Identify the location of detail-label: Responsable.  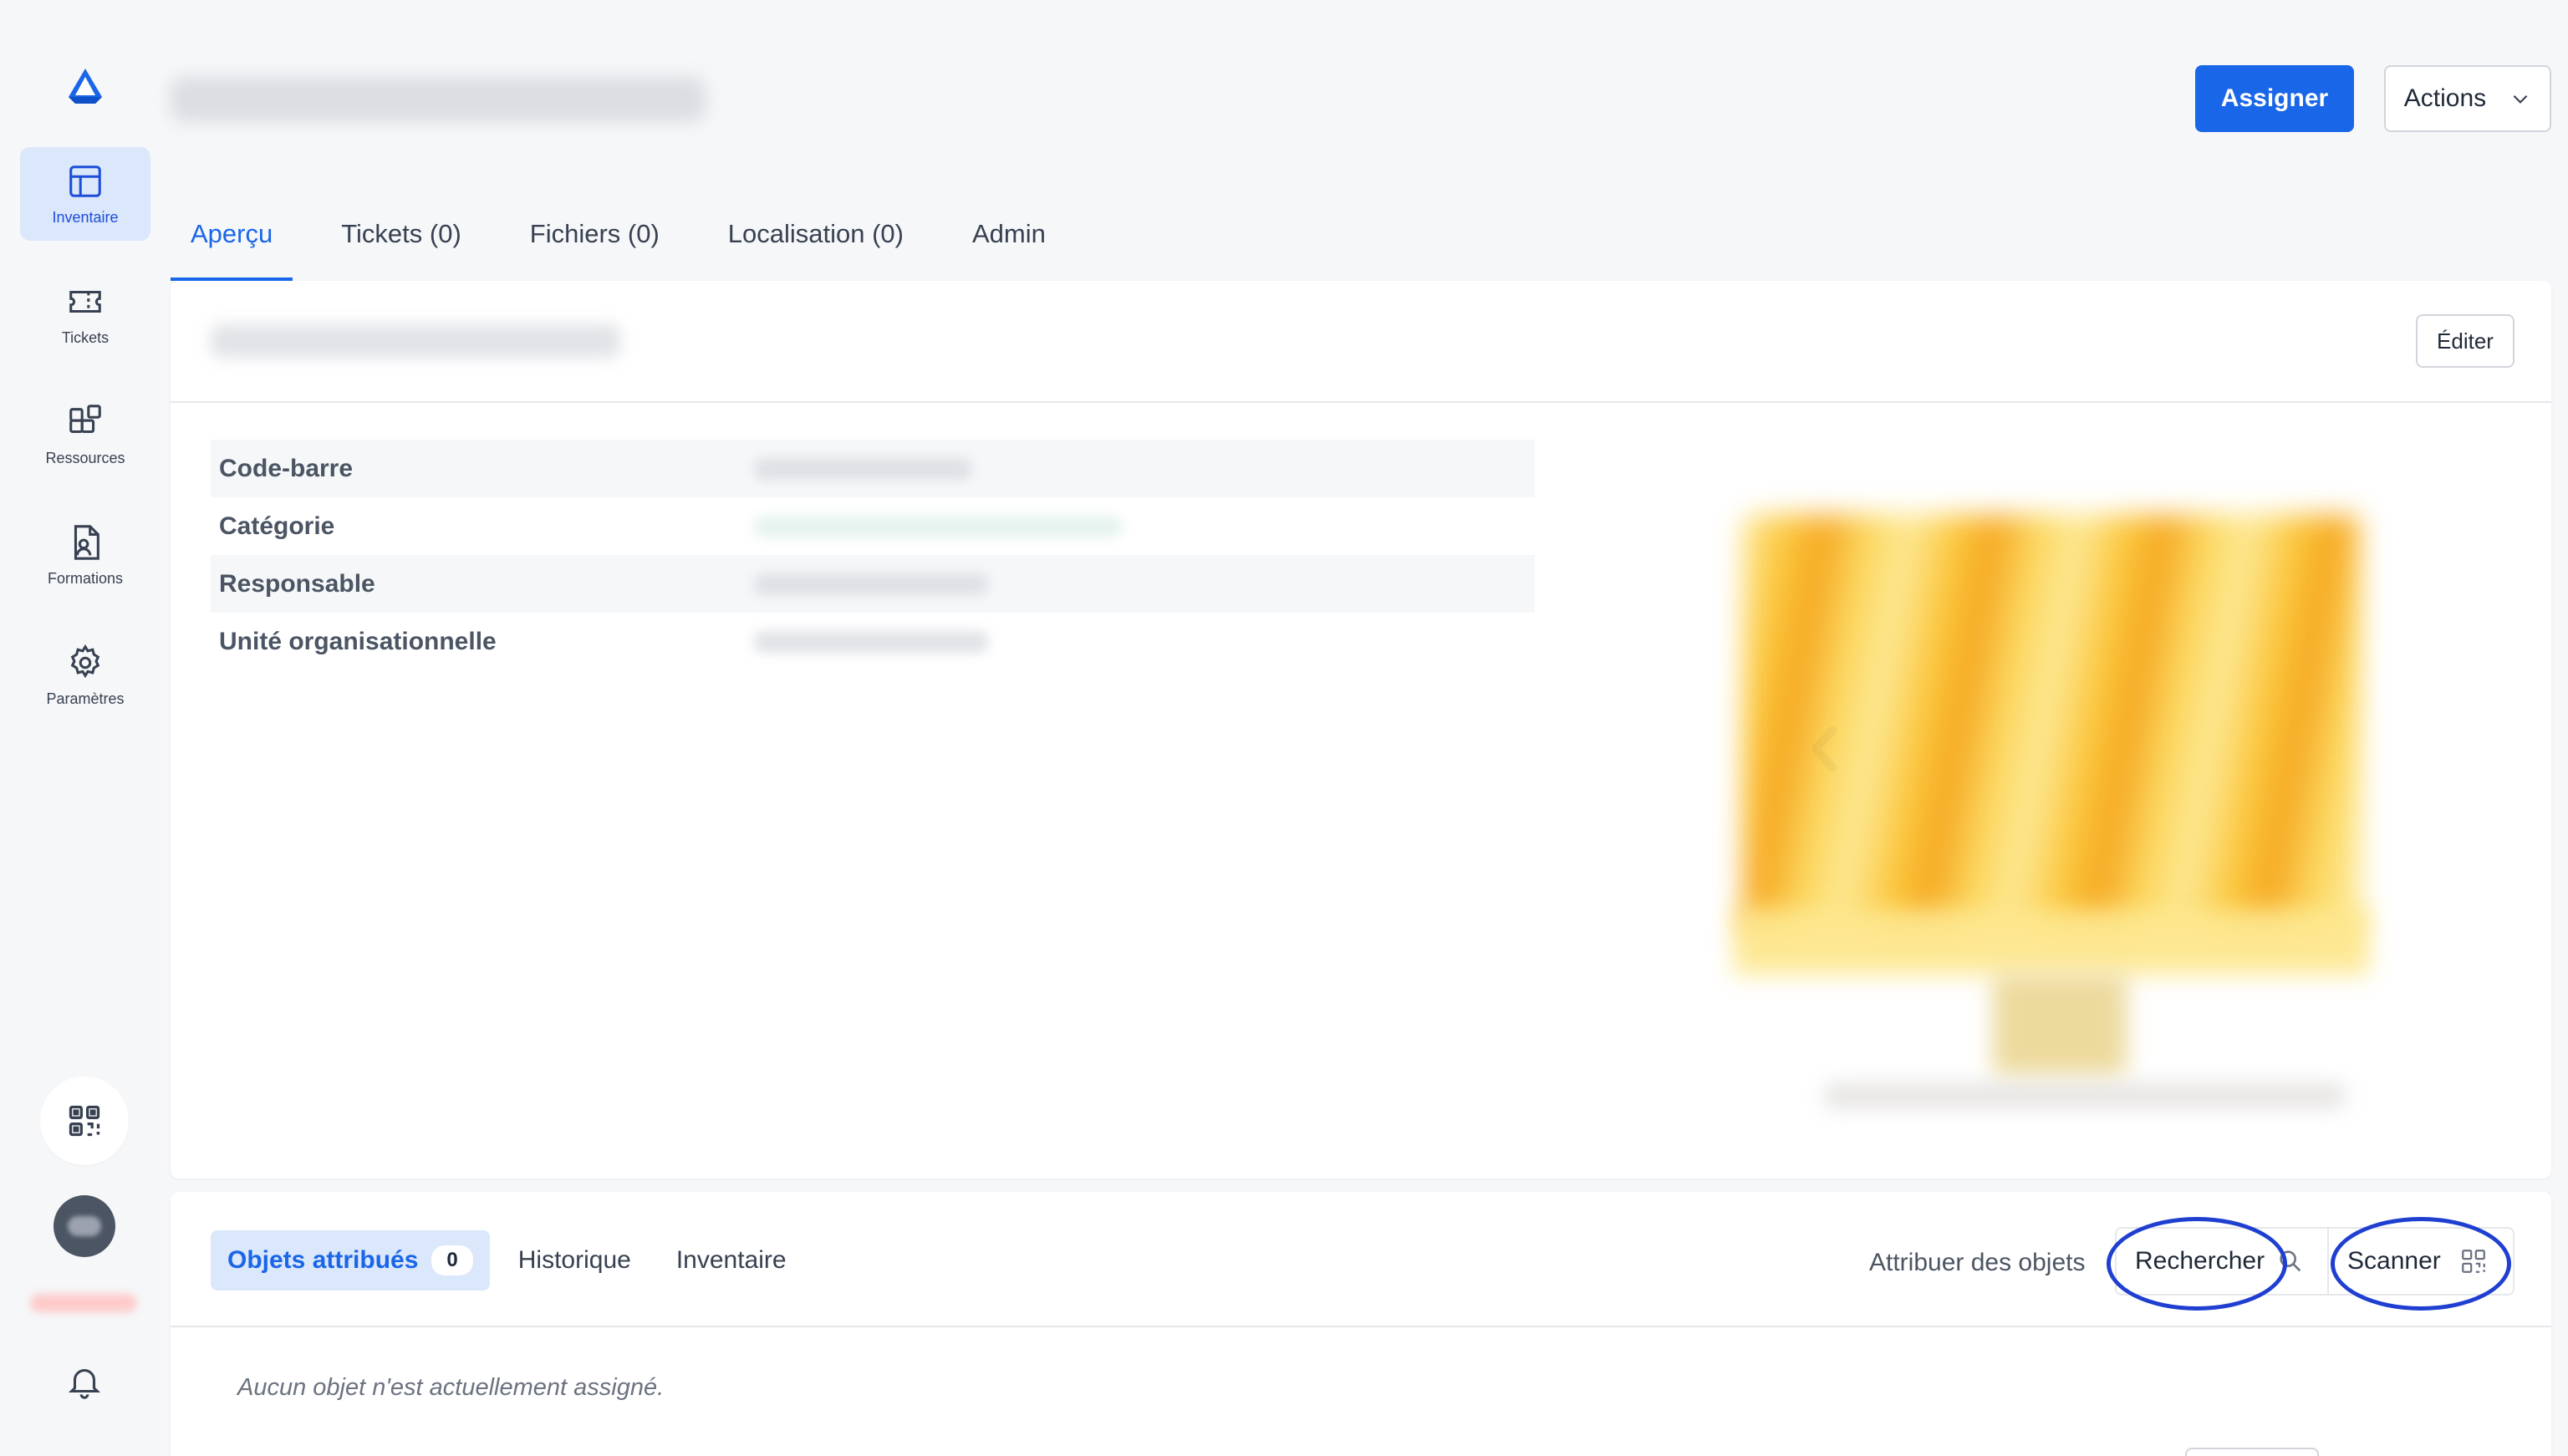
(297, 583).